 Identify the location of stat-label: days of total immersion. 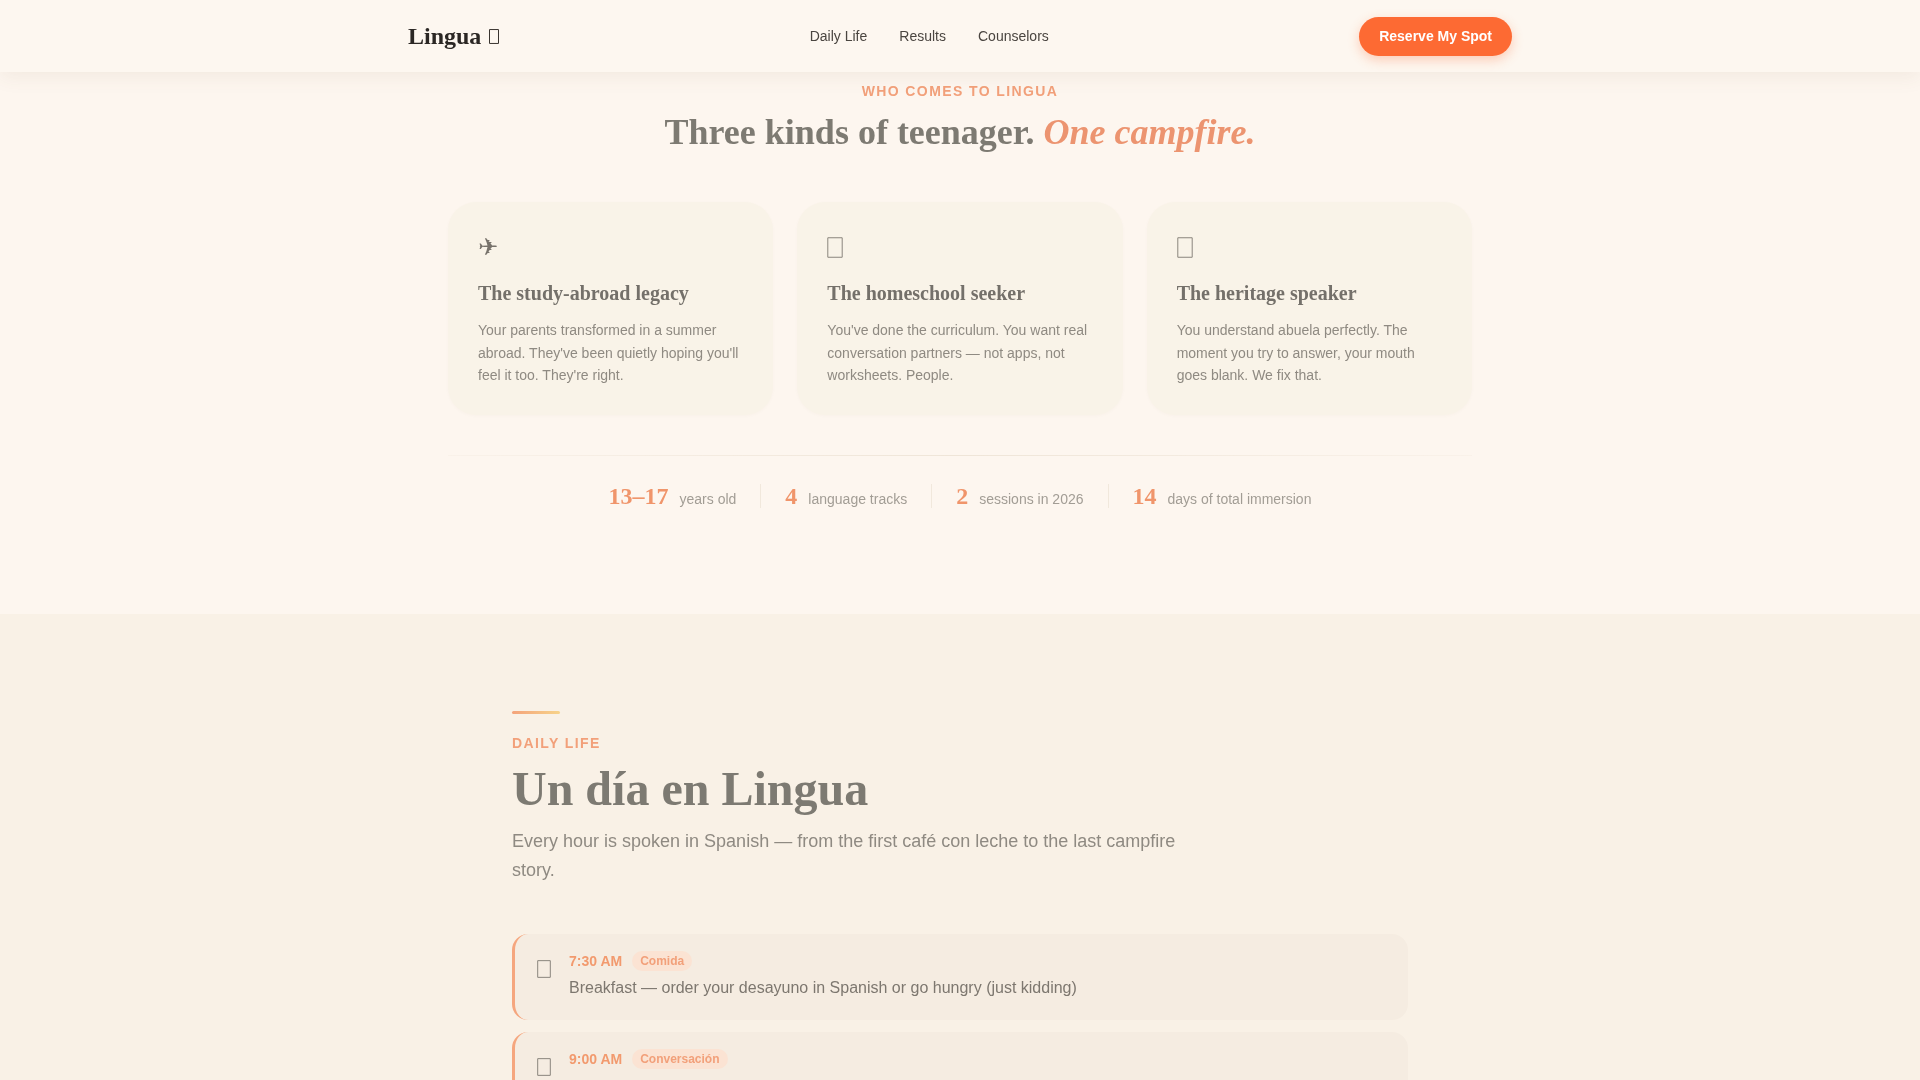
(1239, 499).